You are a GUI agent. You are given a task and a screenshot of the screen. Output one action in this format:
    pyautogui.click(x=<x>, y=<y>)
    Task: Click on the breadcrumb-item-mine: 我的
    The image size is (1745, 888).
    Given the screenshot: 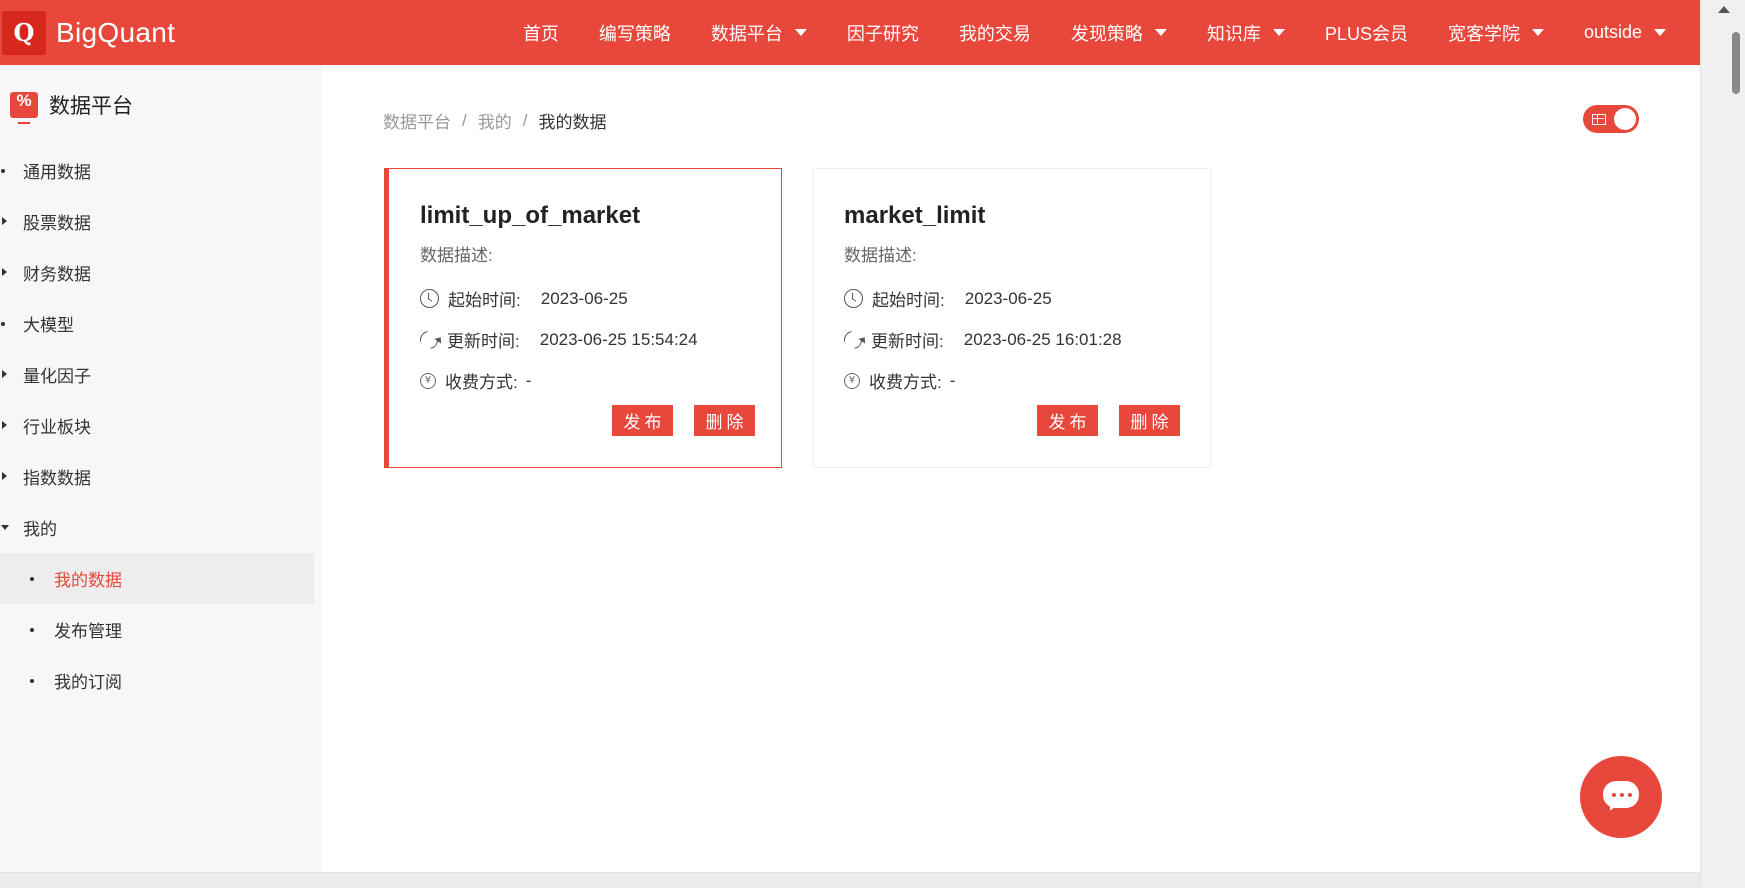 What is the action you would take?
    pyautogui.click(x=495, y=120)
    